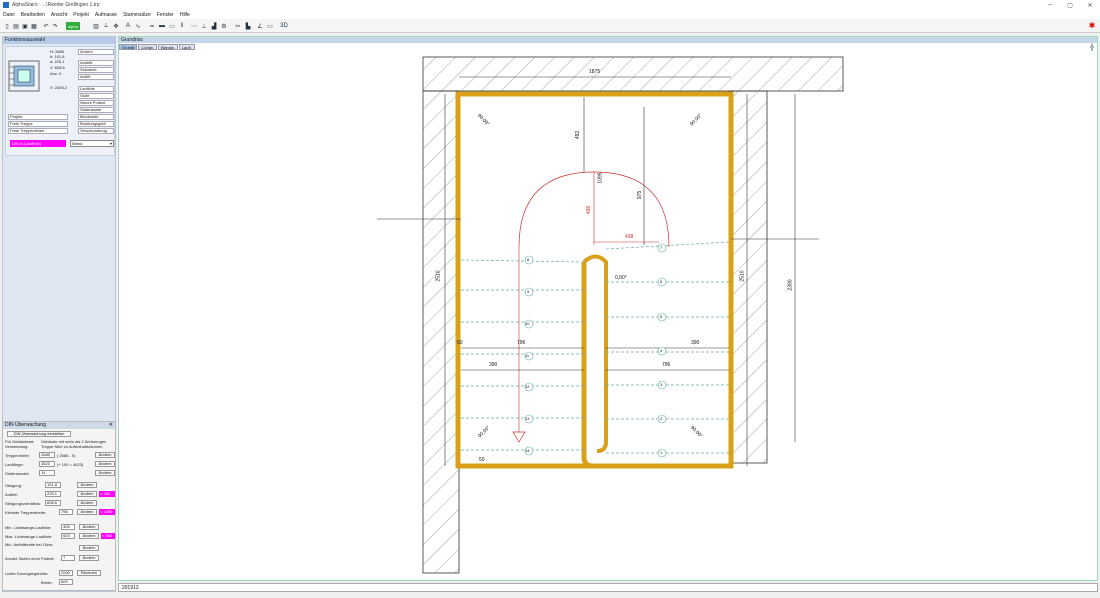 The height and width of the screenshot is (598, 1100). What do you see at coordinates (260, 26) in the screenshot?
I see `angle-icon: ∠` at bounding box center [260, 26].